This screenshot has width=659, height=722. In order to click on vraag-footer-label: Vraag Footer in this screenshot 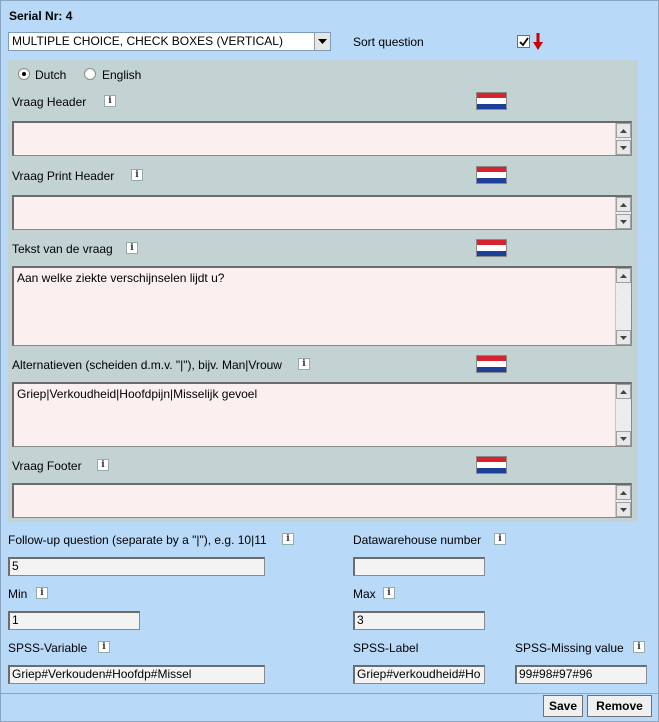, I will do `click(47, 466)`.